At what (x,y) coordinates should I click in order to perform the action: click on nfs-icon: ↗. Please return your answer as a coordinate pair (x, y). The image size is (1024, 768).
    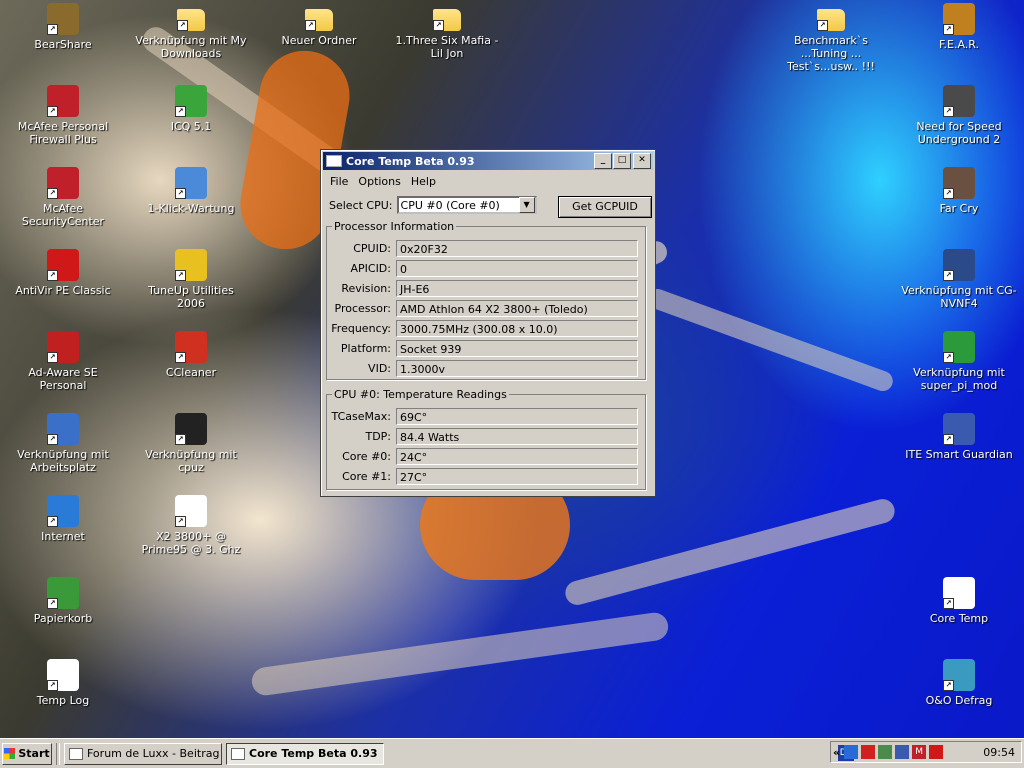
    Looking at the image, I should click on (959, 101).